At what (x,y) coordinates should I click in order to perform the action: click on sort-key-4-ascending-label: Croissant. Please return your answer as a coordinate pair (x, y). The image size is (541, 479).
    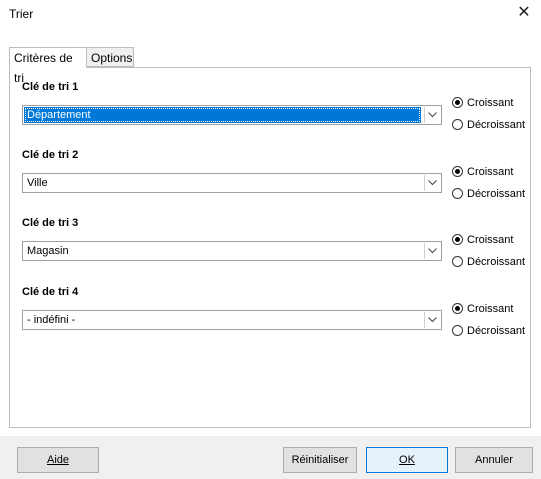
    Looking at the image, I should click on (490, 309).